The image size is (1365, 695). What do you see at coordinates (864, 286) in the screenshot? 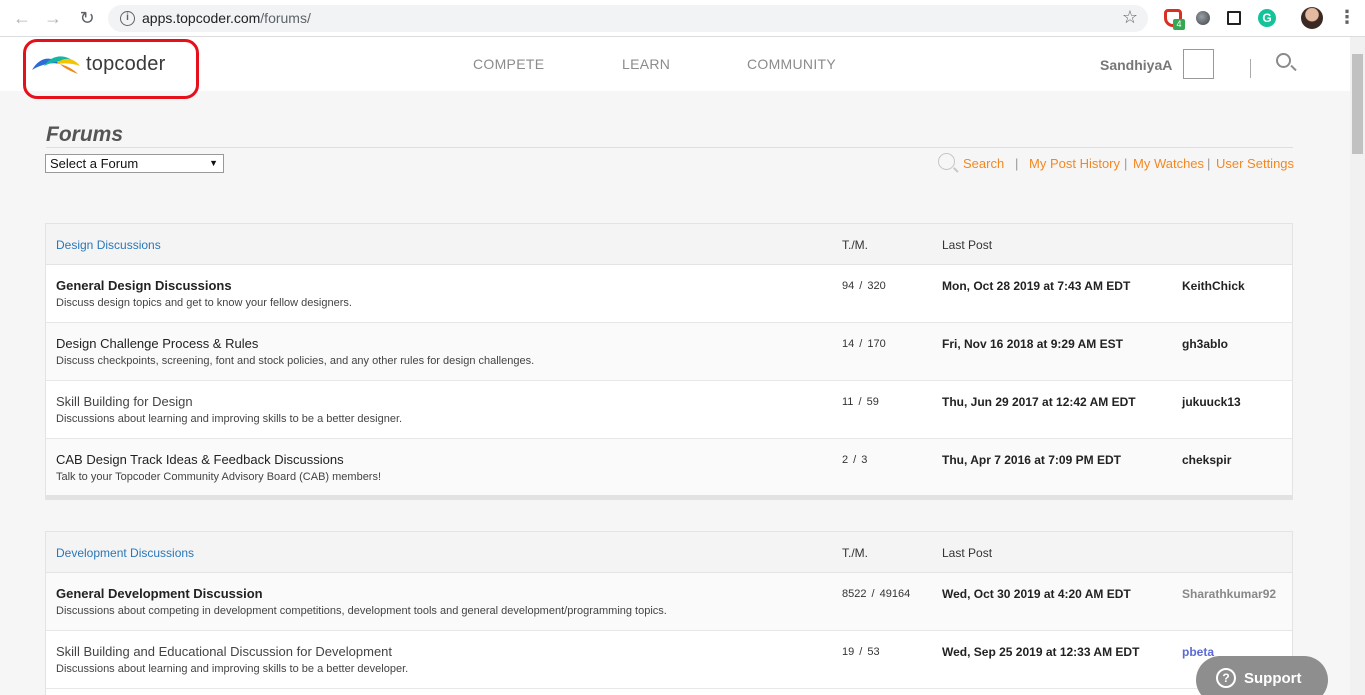
I see `thread-message-count: 94 / 320` at bounding box center [864, 286].